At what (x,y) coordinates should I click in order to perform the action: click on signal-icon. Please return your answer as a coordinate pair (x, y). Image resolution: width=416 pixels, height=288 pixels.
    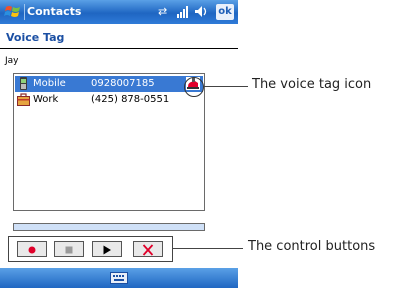
    Looking at the image, I should click on (183, 11).